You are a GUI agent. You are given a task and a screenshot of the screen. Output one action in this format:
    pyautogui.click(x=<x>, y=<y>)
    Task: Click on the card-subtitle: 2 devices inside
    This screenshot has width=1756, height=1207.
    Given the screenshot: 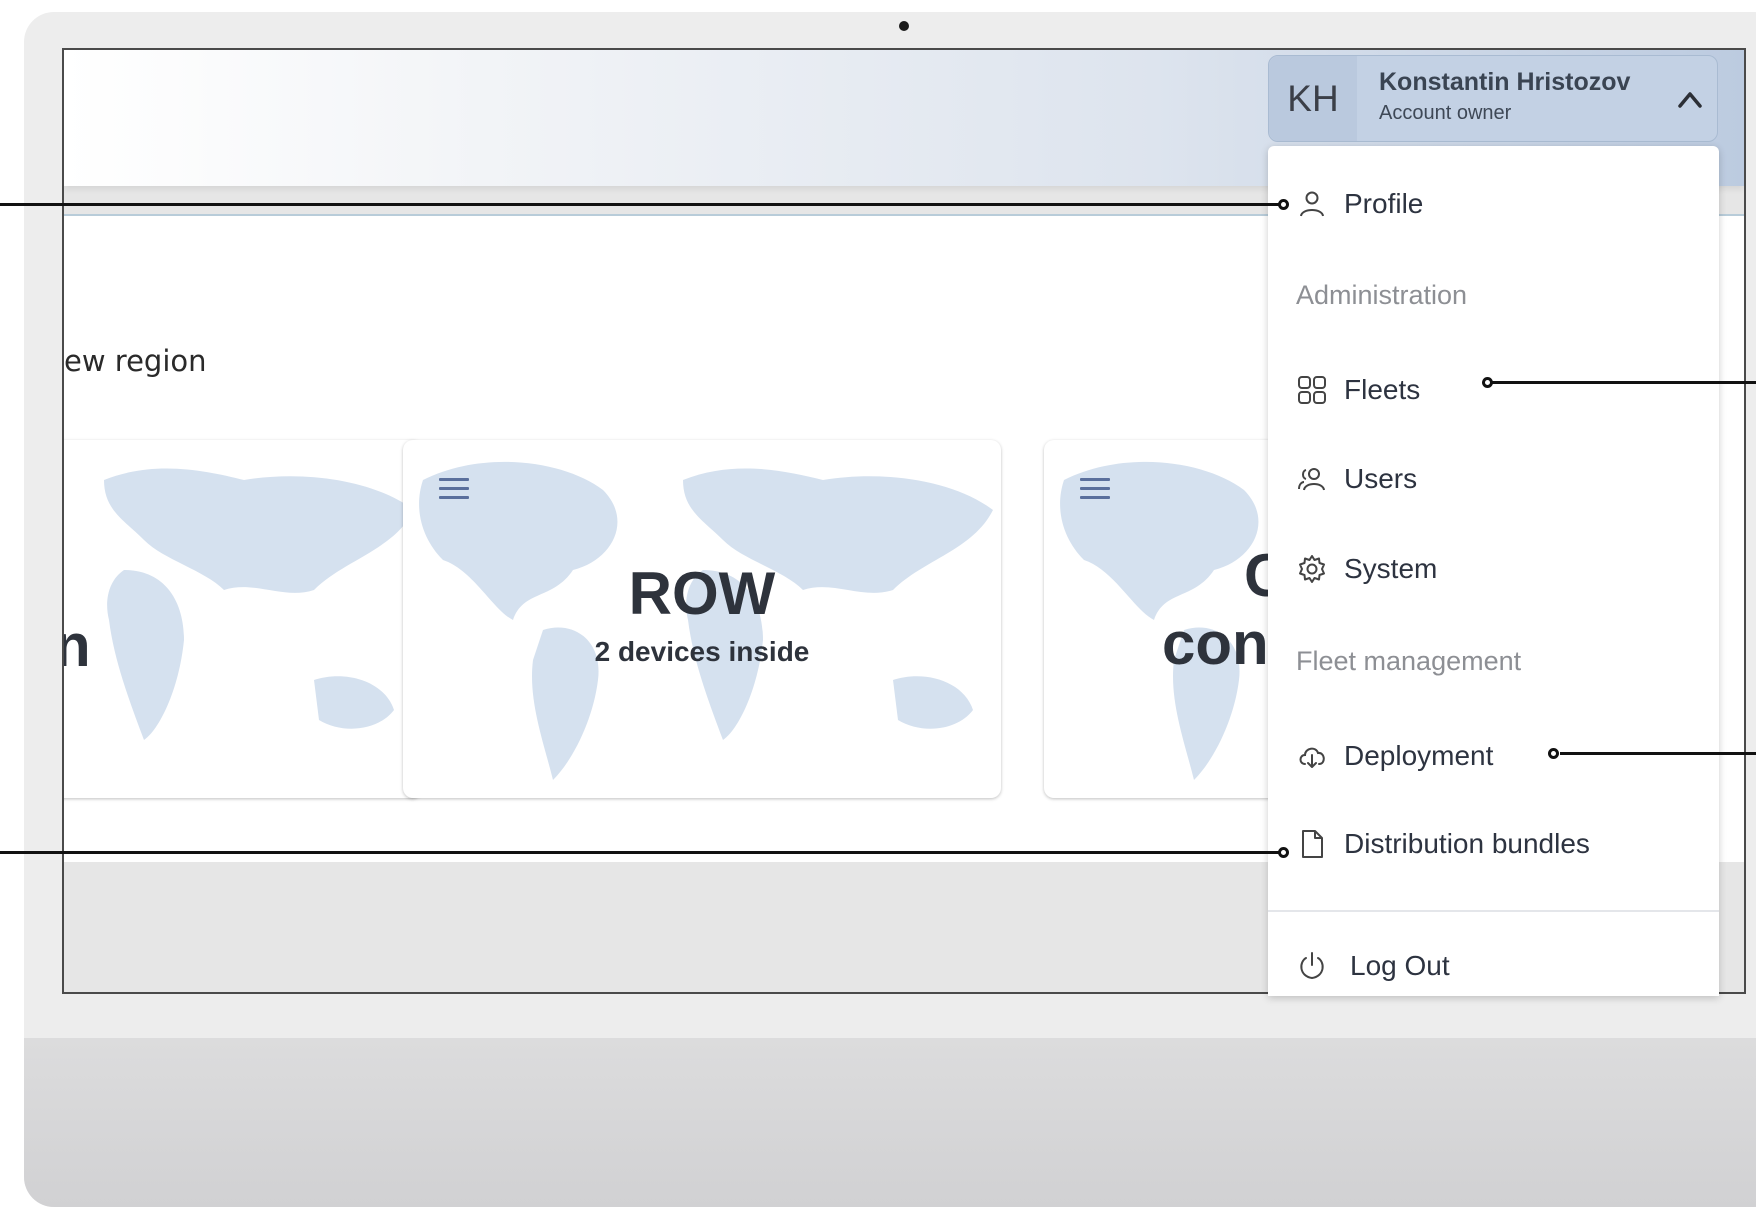 What is the action you would take?
    pyautogui.click(x=702, y=651)
    